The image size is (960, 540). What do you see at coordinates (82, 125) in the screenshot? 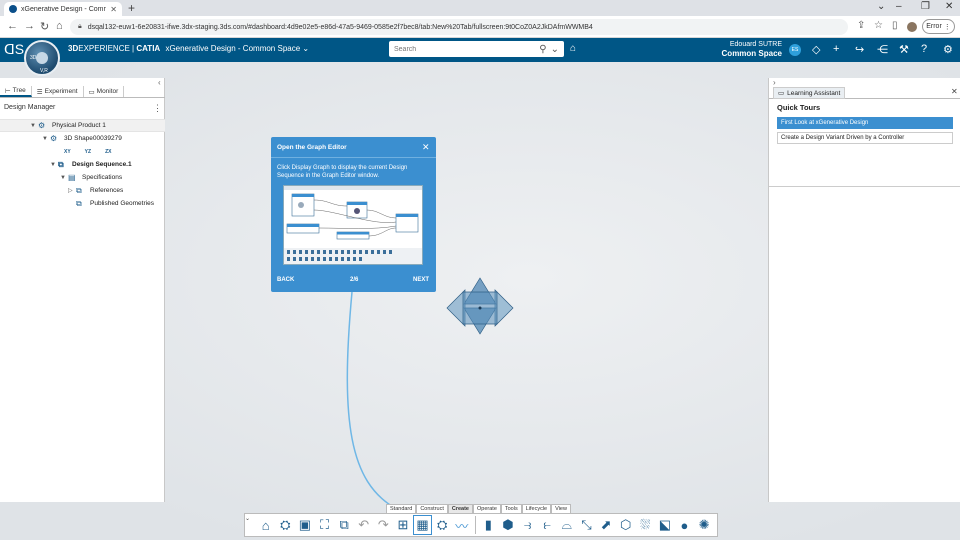
I see `tree-node-physical-product: ▼ ⚙ Physical Product 1` at bounding box center [82, 125].